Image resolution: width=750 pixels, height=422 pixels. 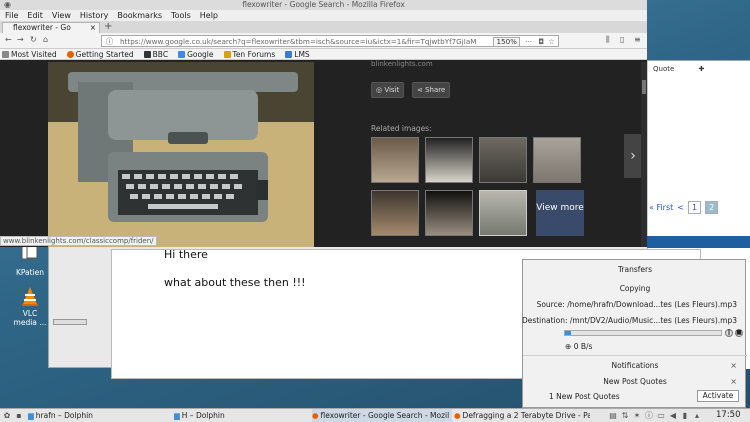 I want to click on volume-icon: ◀, so click(x=673, y=415).